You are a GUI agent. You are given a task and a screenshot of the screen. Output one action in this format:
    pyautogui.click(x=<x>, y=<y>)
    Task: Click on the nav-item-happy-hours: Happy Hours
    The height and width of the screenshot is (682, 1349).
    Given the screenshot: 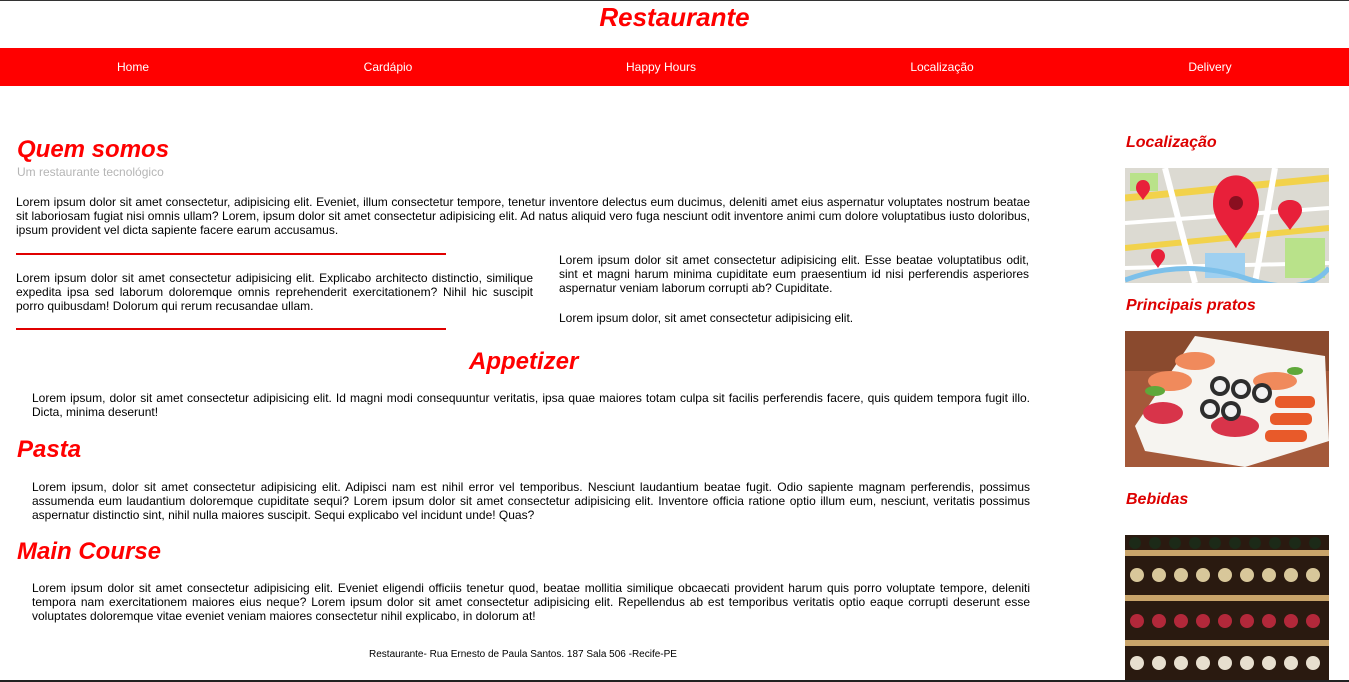 What is the action you would take?
    pyautogui.click(x=661, y=67)
    